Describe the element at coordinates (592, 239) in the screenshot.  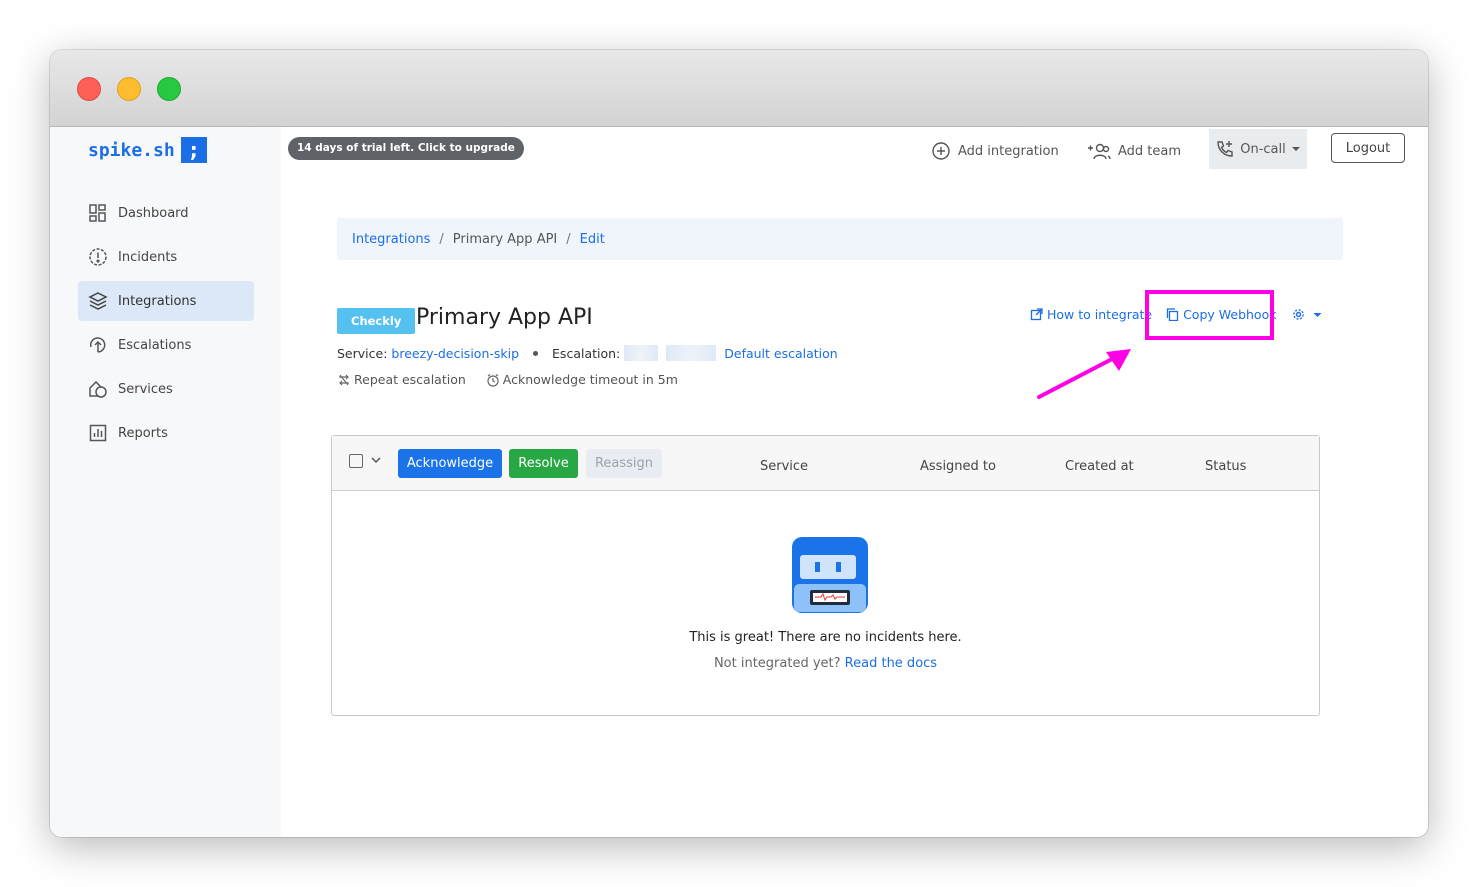
I see `breadcrumb-edit: Edit` at that location.